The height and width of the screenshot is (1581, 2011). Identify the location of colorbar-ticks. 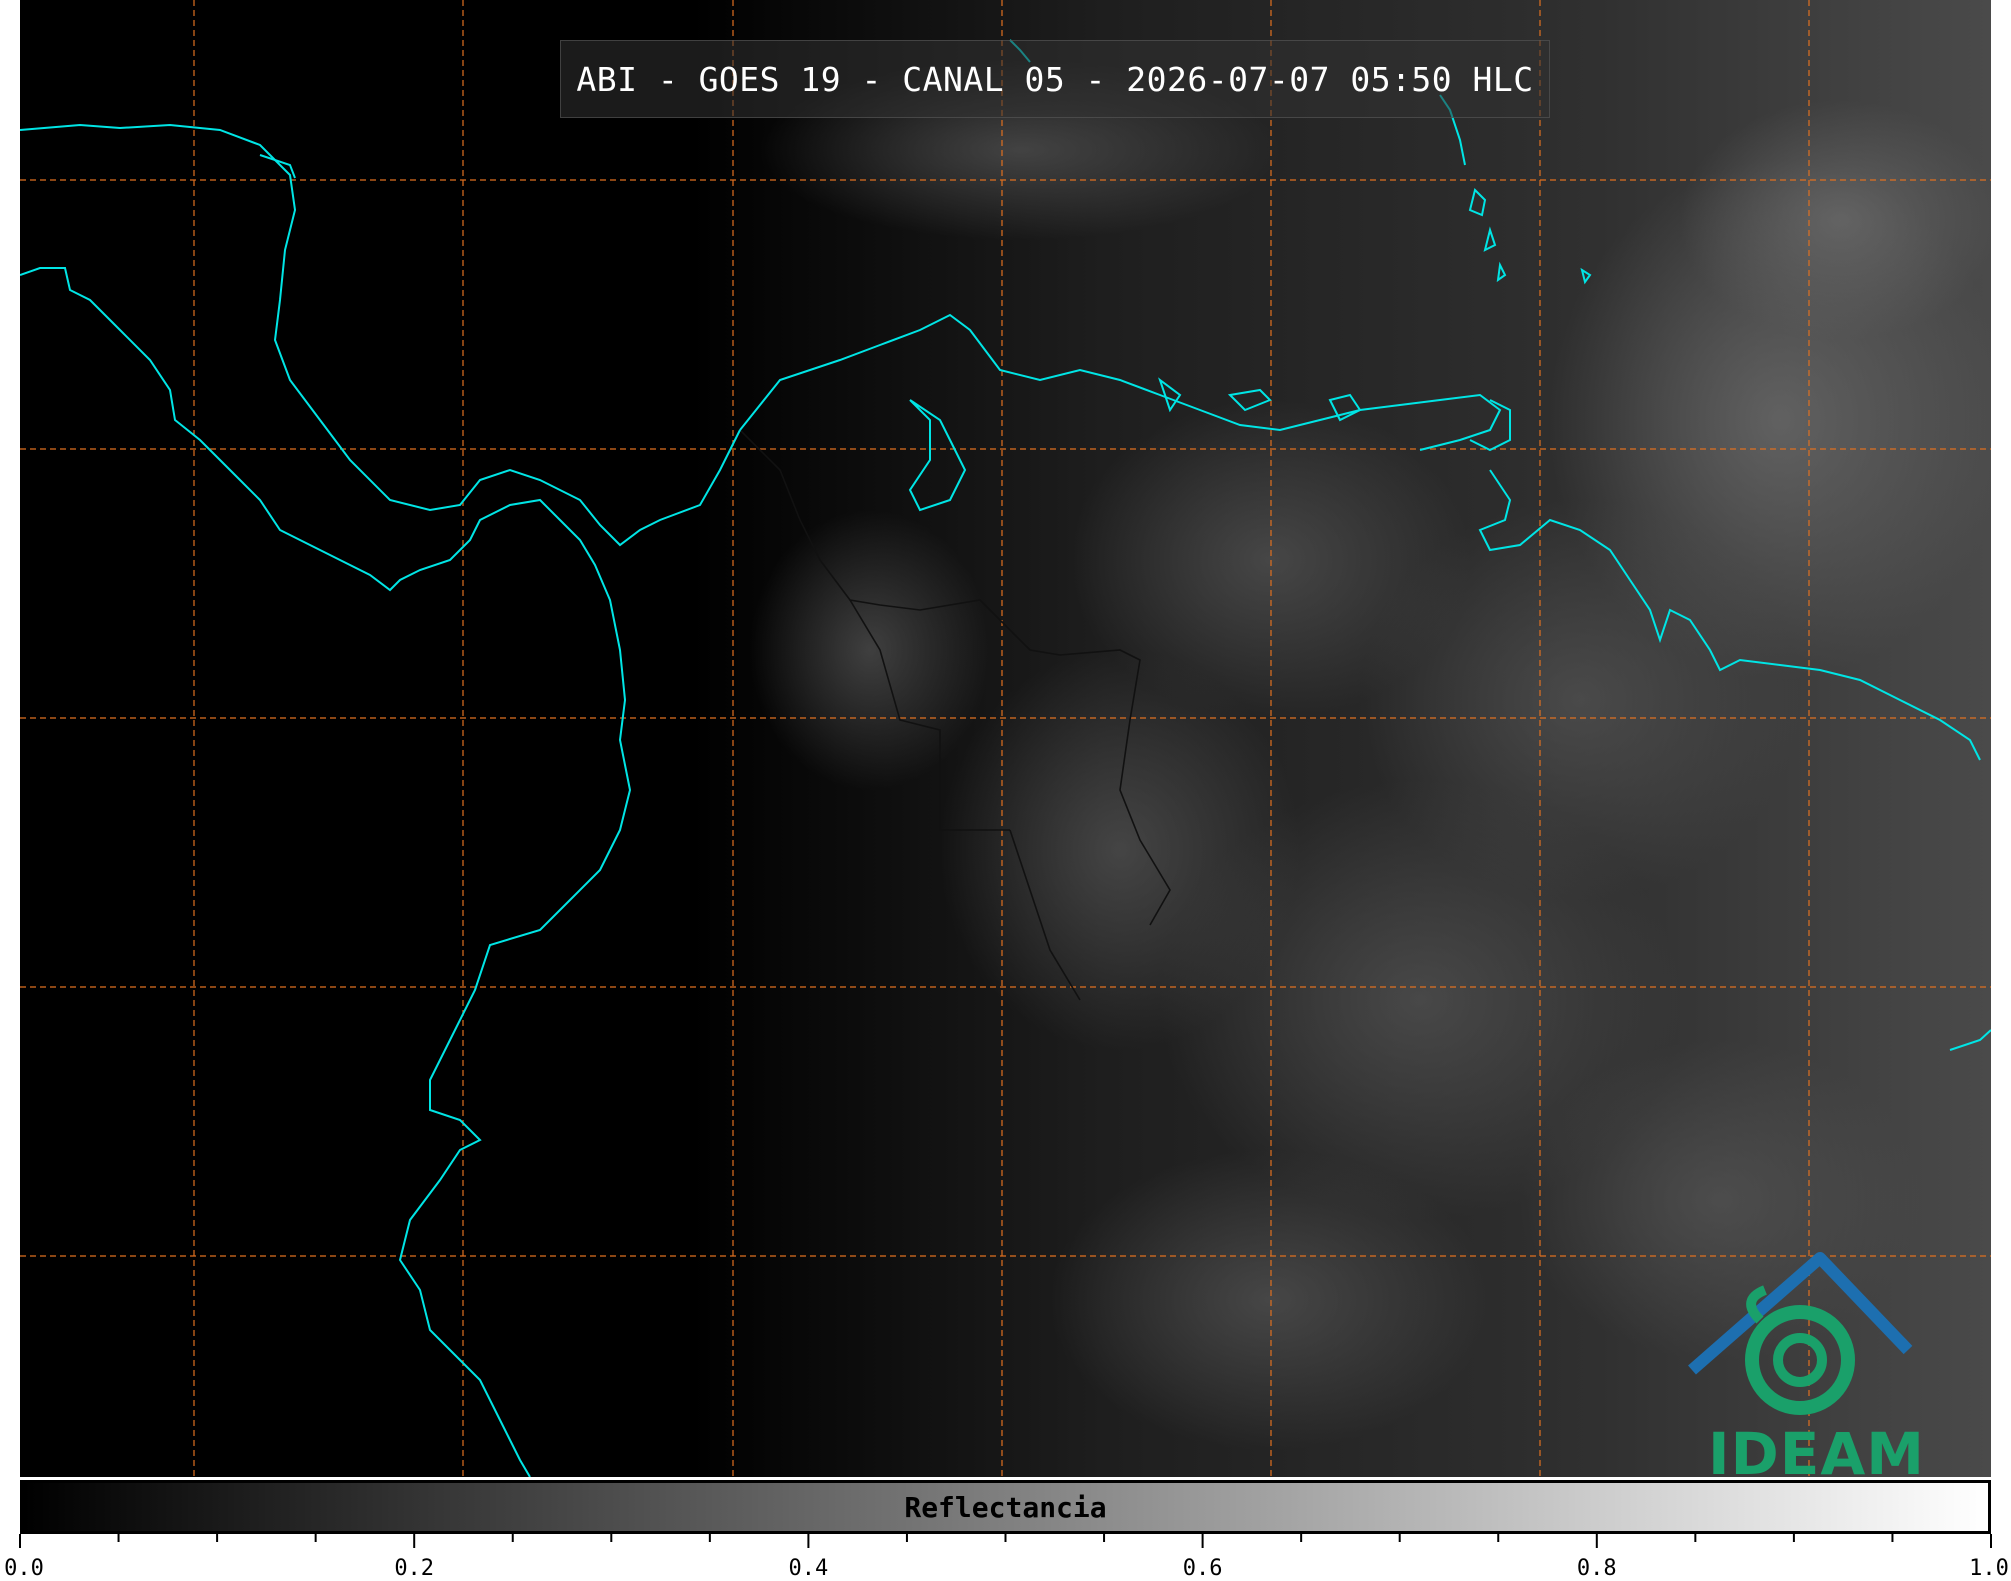
(1005, 1541).